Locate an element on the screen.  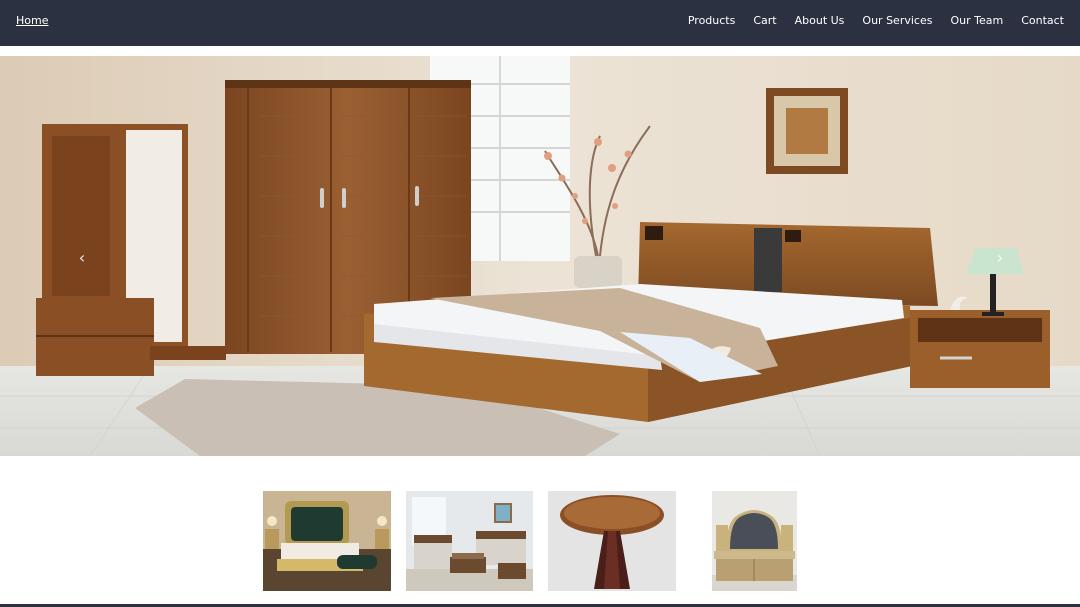
thumbnail-bedroom-set is located at coordinates (327, 541).